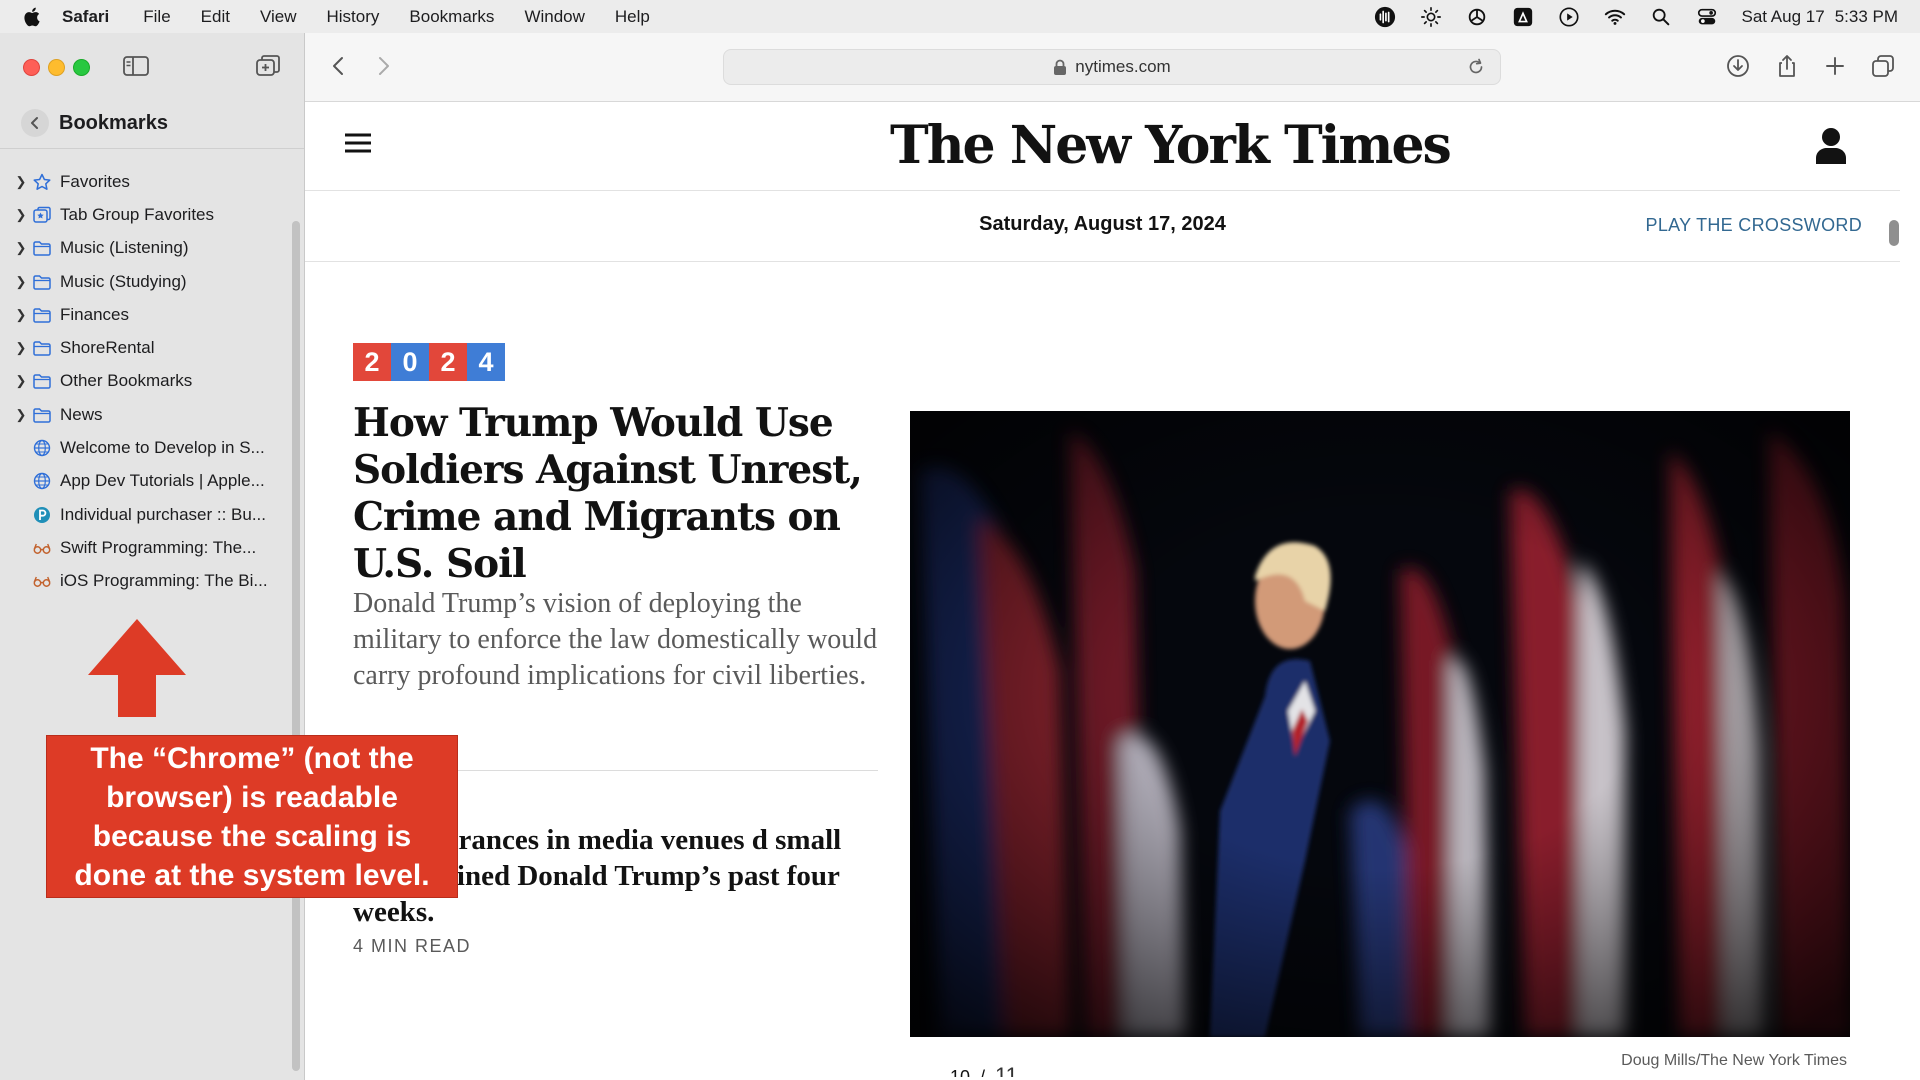 The image size is (1920, 1080). I want to click on sidebar-item-music-listening: ❯ Music (Listening), so click(145, 248).